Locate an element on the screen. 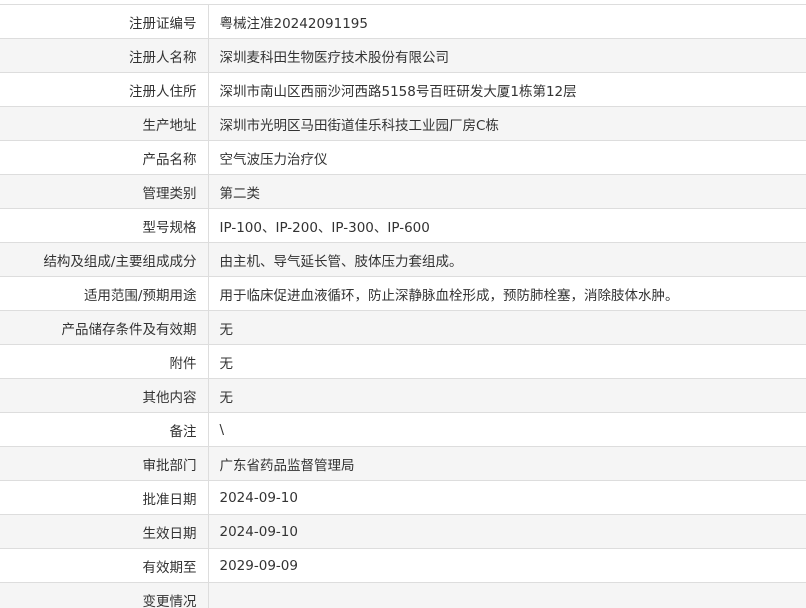 This screenshot has height=608, width=806. row-approval-date: 批准日期 2024-09-10 is located at coordinates (403, 497).